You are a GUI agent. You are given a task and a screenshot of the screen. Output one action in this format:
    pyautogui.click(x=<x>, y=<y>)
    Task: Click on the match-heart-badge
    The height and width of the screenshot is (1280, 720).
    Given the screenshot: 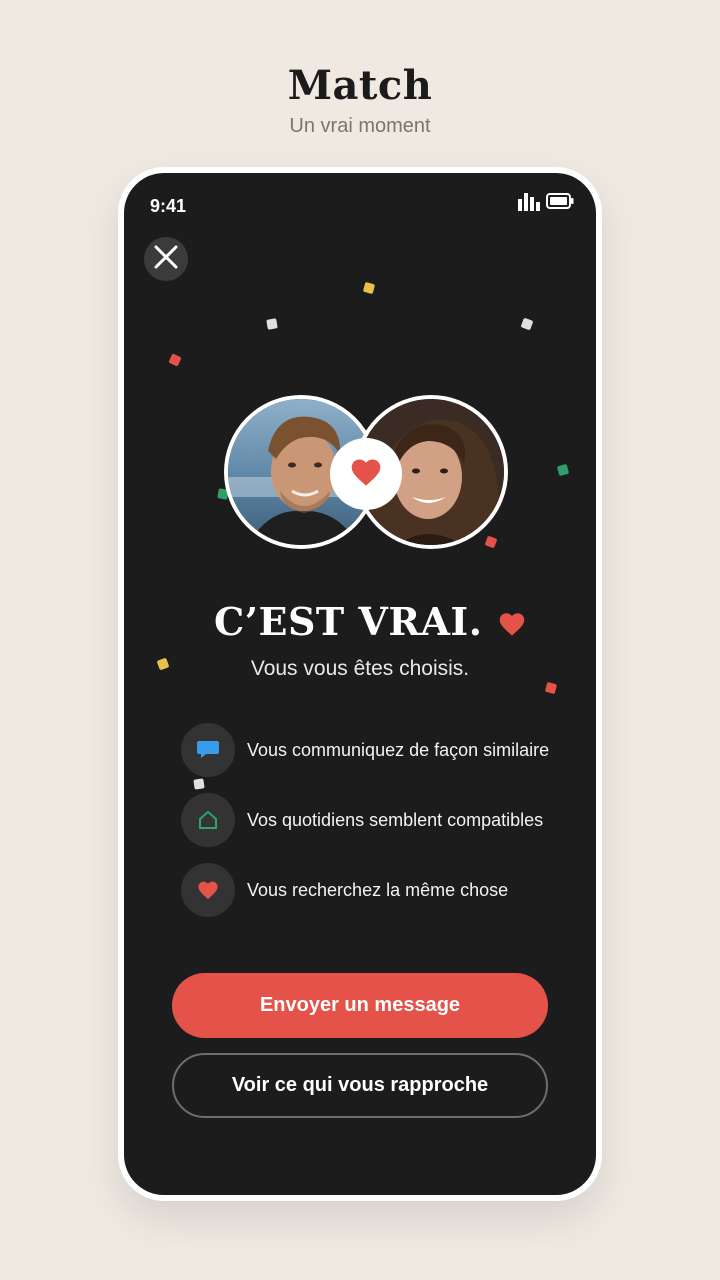 What is the action you would take?
    pyautogui.click(x=366, y=474)
    